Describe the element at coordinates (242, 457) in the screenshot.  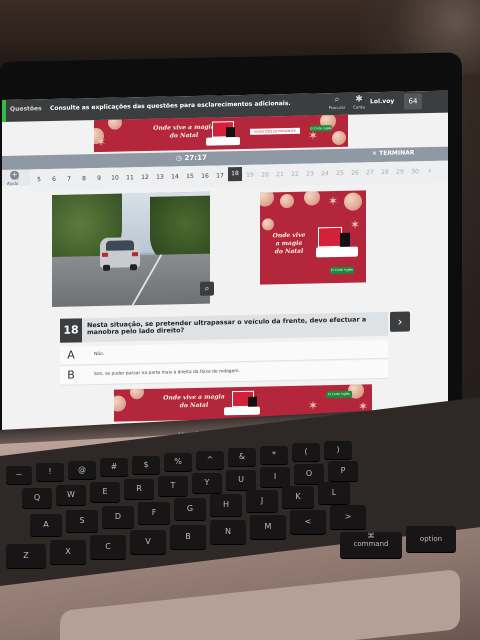
I see `key: &` at that location.